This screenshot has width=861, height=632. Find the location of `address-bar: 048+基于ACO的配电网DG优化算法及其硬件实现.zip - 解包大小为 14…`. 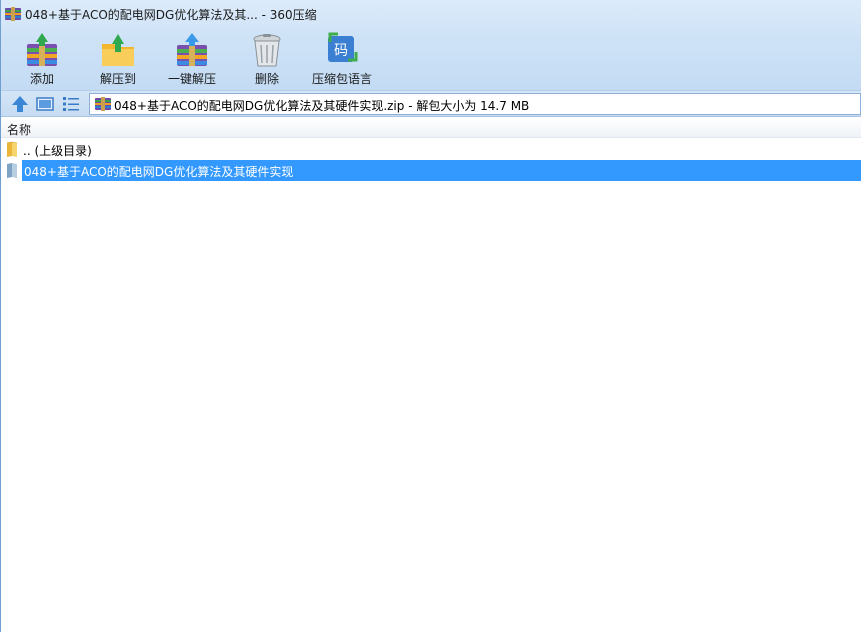

address-bar: 048+基于ACO的配电网DG优化算法及其硬件实现.zip - 解包大小为 14… is located at coordinates (431, 103).